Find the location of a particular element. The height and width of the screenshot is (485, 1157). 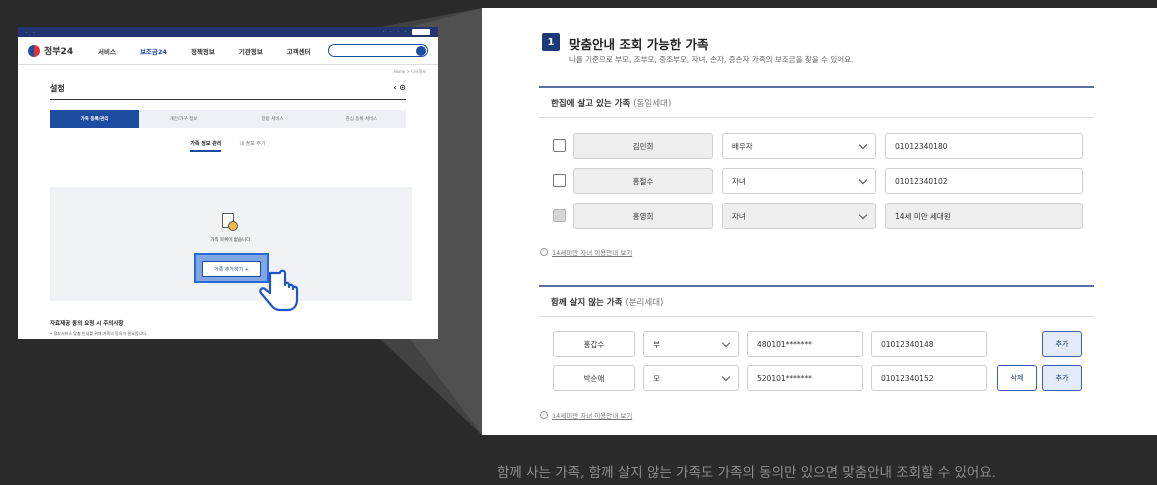

breadcrumb: Home > 나의정보 is located at coordinates (409, 71).